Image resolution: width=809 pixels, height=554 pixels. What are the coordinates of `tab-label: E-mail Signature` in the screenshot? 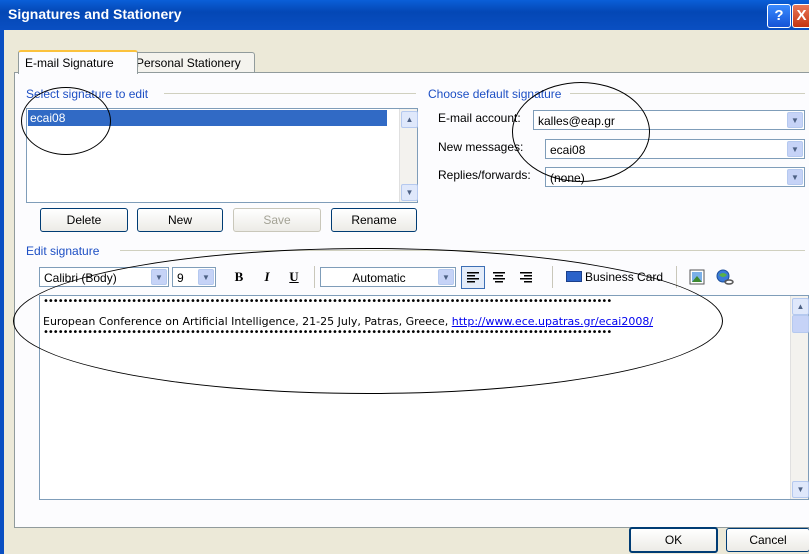 It's located at (69, 63).